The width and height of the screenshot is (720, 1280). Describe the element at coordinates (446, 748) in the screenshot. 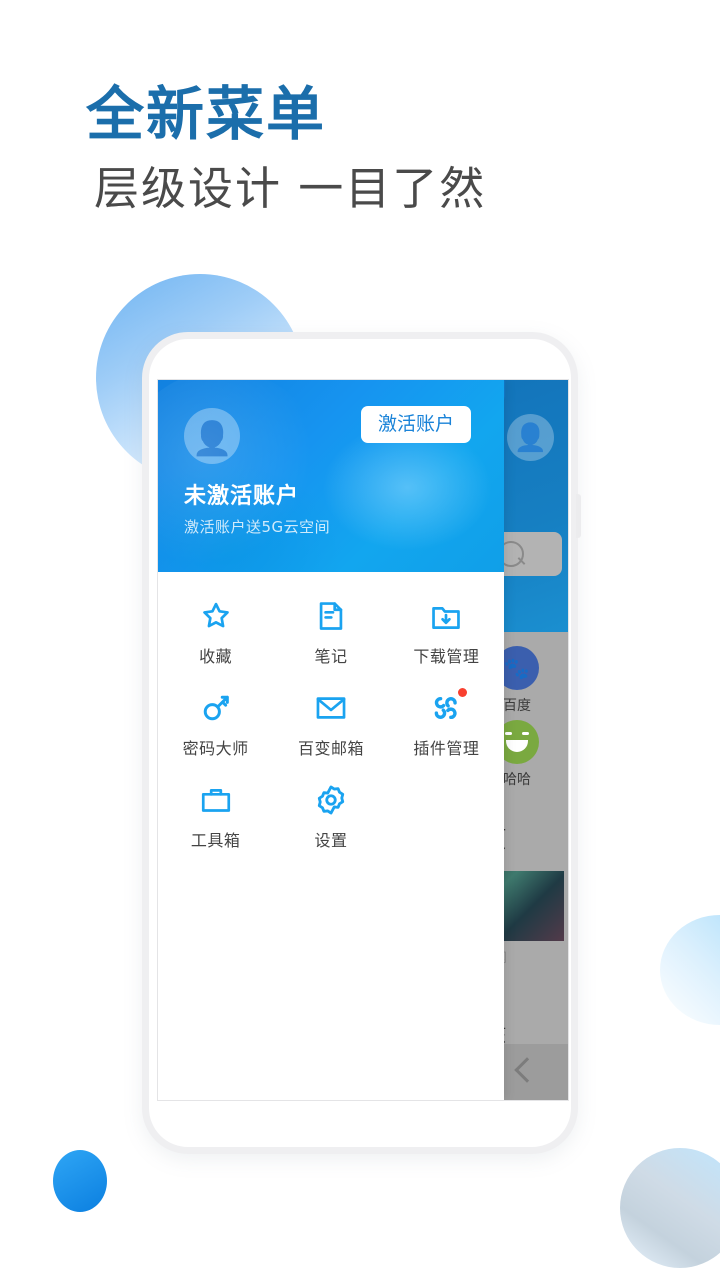

I see `menu-item-label: 插件管理` at that location.